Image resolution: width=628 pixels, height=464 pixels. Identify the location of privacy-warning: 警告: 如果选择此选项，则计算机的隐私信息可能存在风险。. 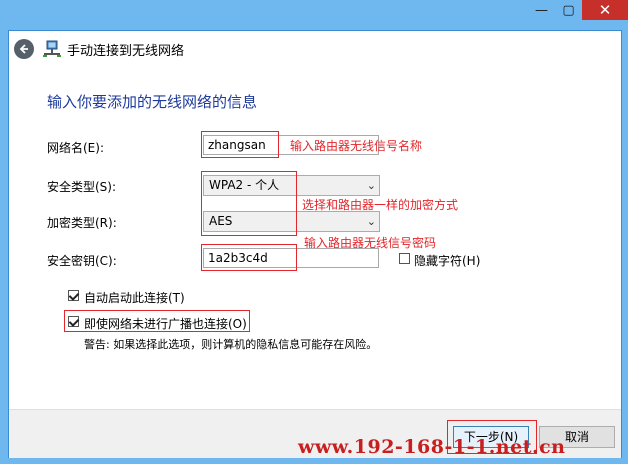
(231, 344).